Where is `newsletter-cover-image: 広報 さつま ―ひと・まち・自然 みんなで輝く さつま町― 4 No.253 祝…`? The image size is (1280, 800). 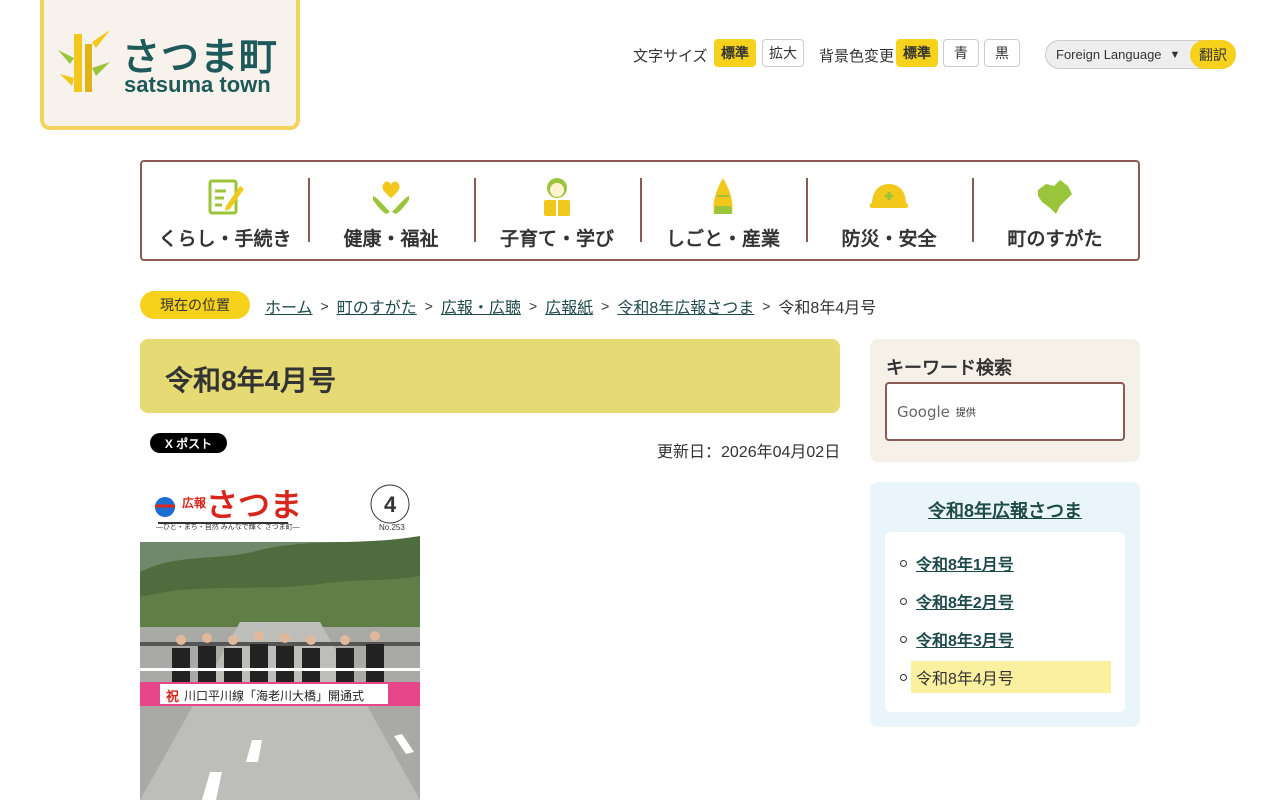
newsletter-cover-image: 広報 さつま ―ひと・まち・自然 みんなで輝く さつま町― 4 No.253 祝… is located at coordinates (280, 636).